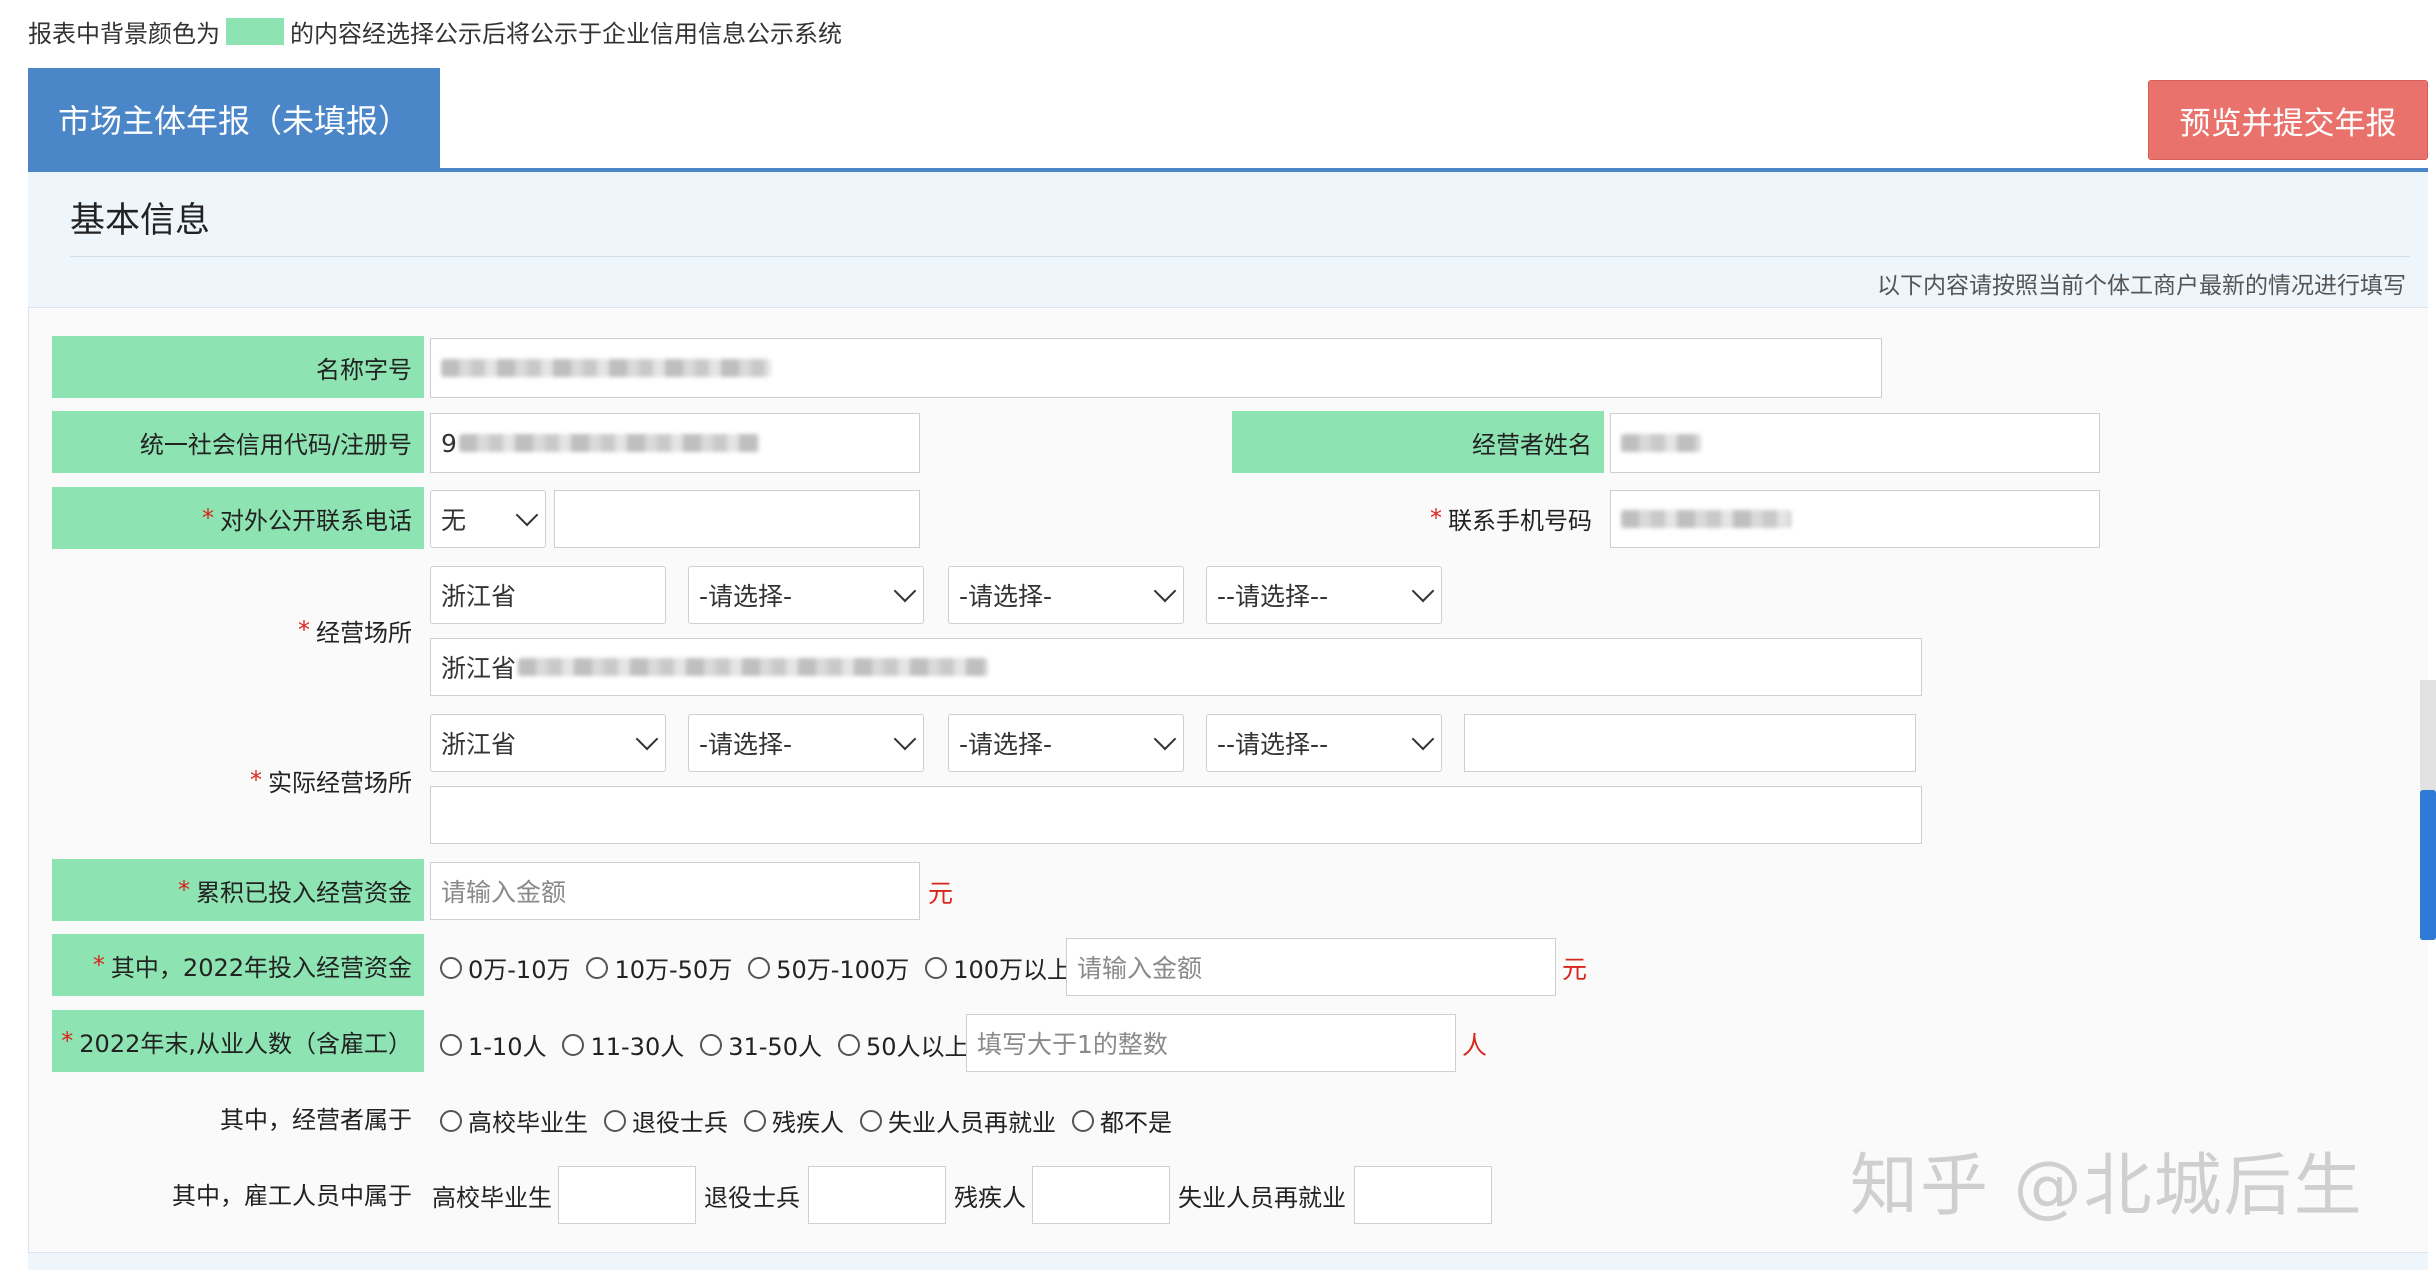 Image resolution: width=2436 pixels, height=1270 pixels. I want to click on radio-label: 1-10人, so click(507, 1047).